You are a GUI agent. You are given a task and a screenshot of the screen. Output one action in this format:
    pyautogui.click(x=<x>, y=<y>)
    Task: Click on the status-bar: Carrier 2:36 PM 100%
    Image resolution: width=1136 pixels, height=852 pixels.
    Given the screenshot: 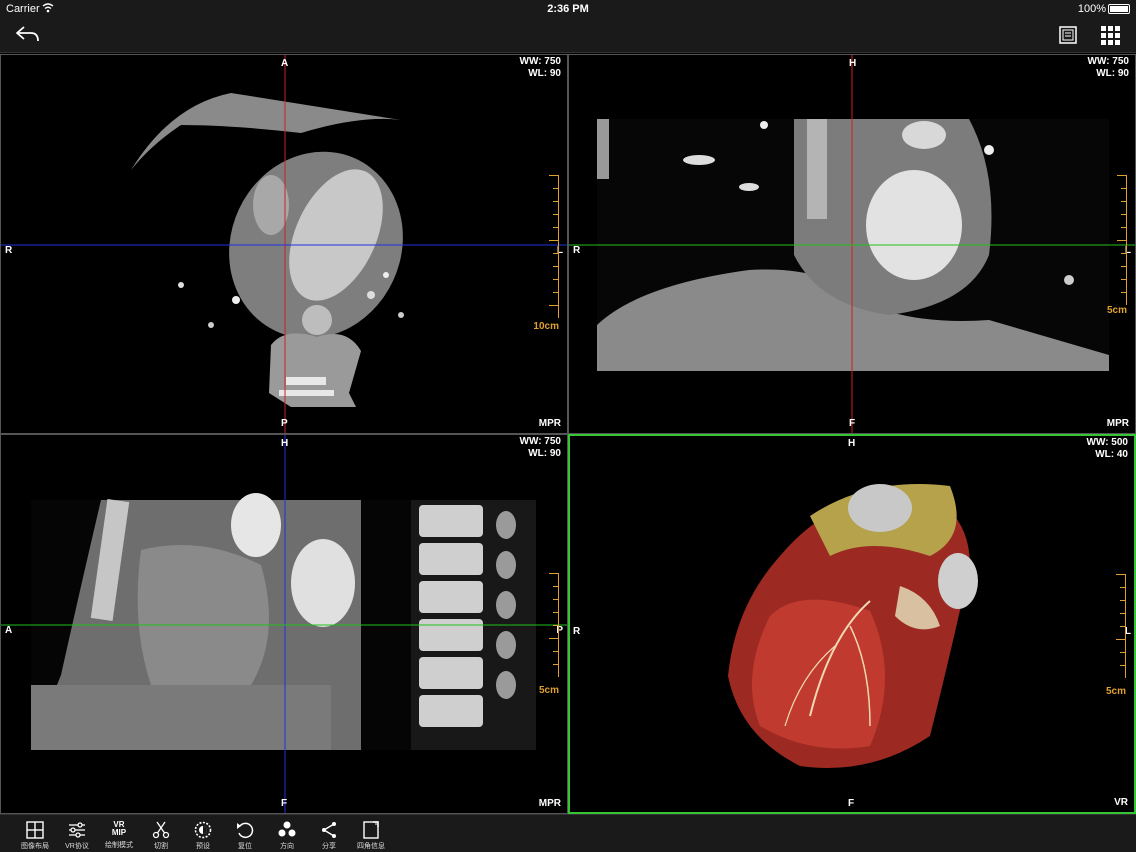 What is the action you would take?
    pyautogui.click(x=568, y=9)
    